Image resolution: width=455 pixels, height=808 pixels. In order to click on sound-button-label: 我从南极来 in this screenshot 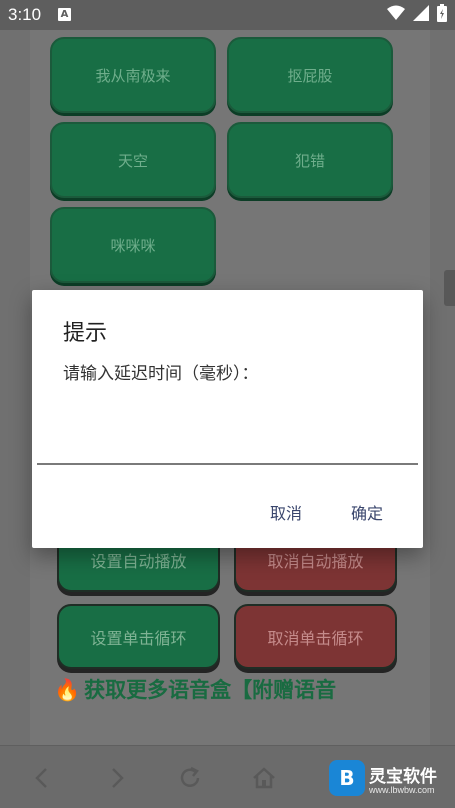, I will do `click(133, 75)`.